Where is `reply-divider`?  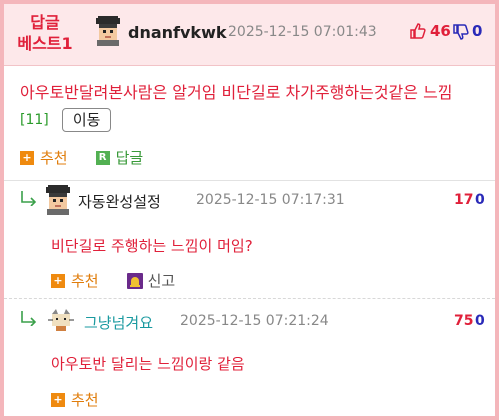 reply-divider is located at coordinates (249, 298).